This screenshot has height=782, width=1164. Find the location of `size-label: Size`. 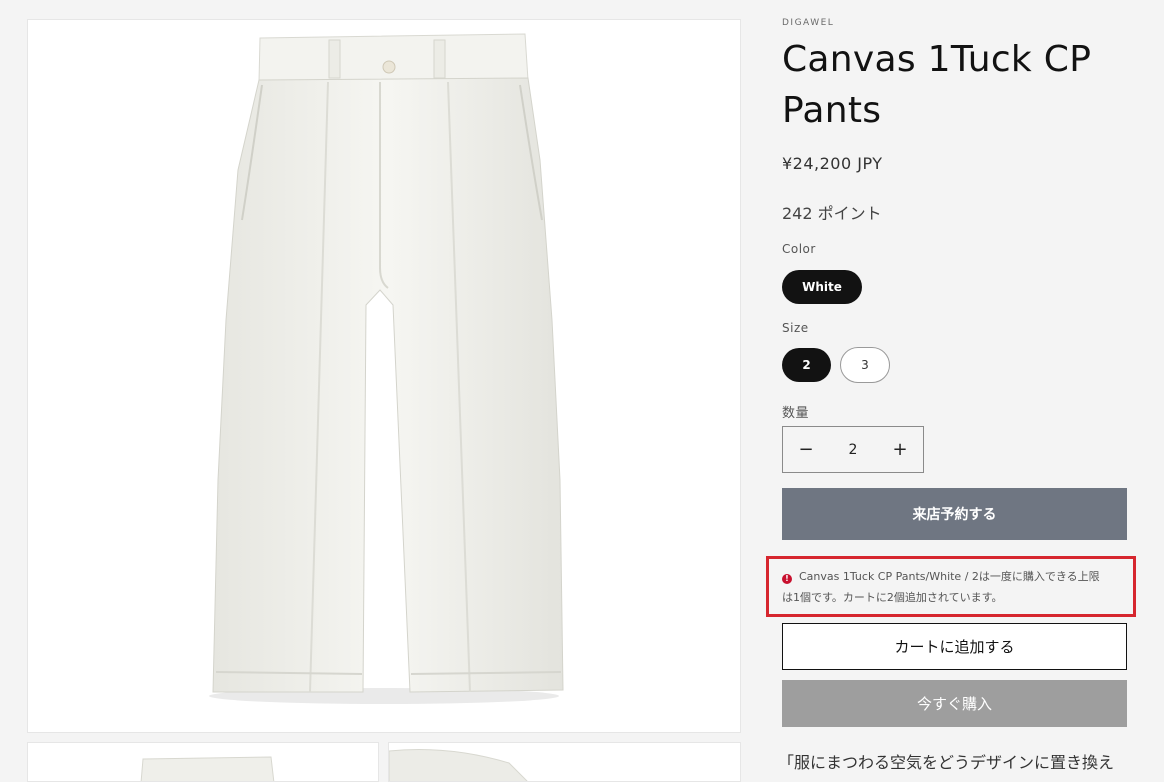

size-label: Size is located at coordinates (795, 328).